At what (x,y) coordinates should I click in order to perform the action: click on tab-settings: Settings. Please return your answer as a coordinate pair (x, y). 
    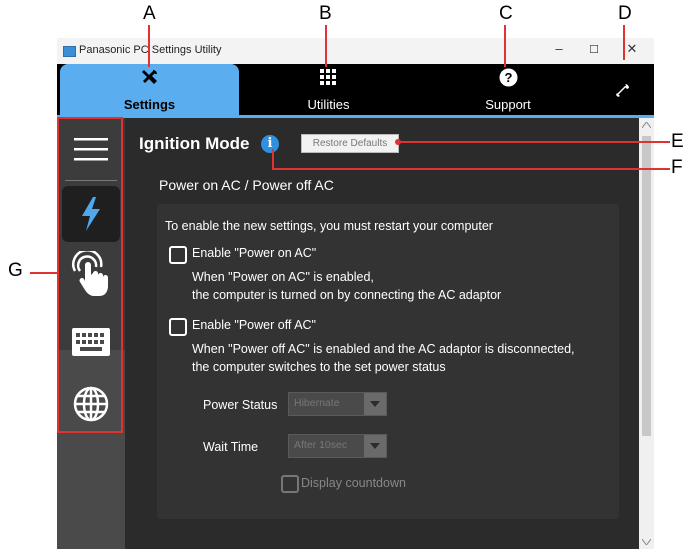
    Looking at the image, I should click on (149, 89).